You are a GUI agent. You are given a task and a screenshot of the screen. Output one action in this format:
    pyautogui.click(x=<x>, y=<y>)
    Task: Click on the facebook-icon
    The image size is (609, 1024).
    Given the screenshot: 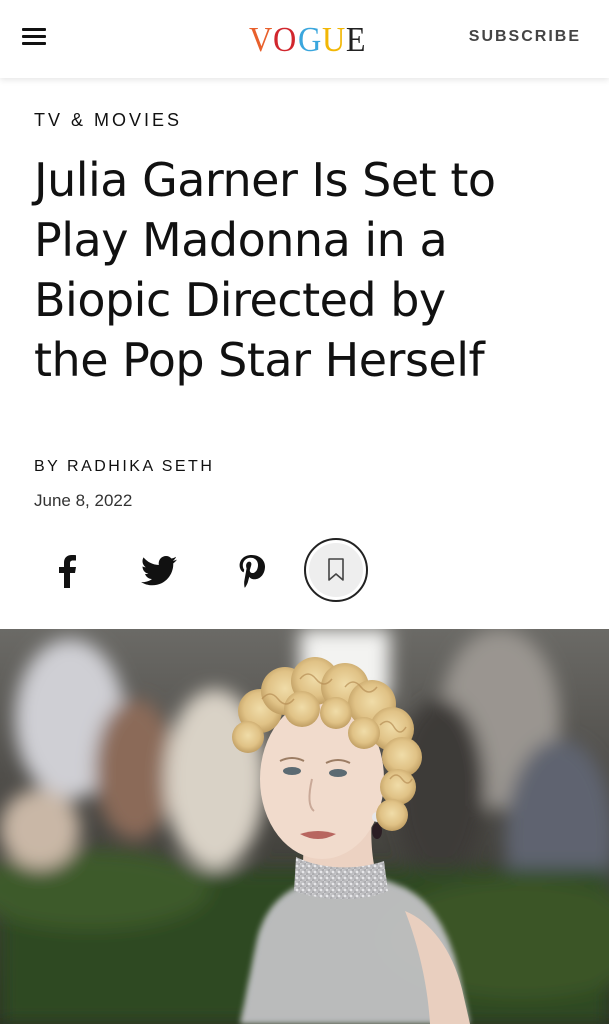 What is the action you would take?
    pyautogui.click(x=67, y=571)
    